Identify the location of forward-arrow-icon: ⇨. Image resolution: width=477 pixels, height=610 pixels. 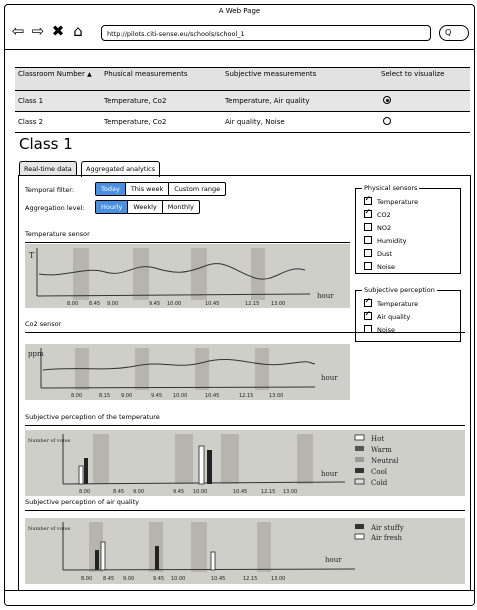
(38, 31).